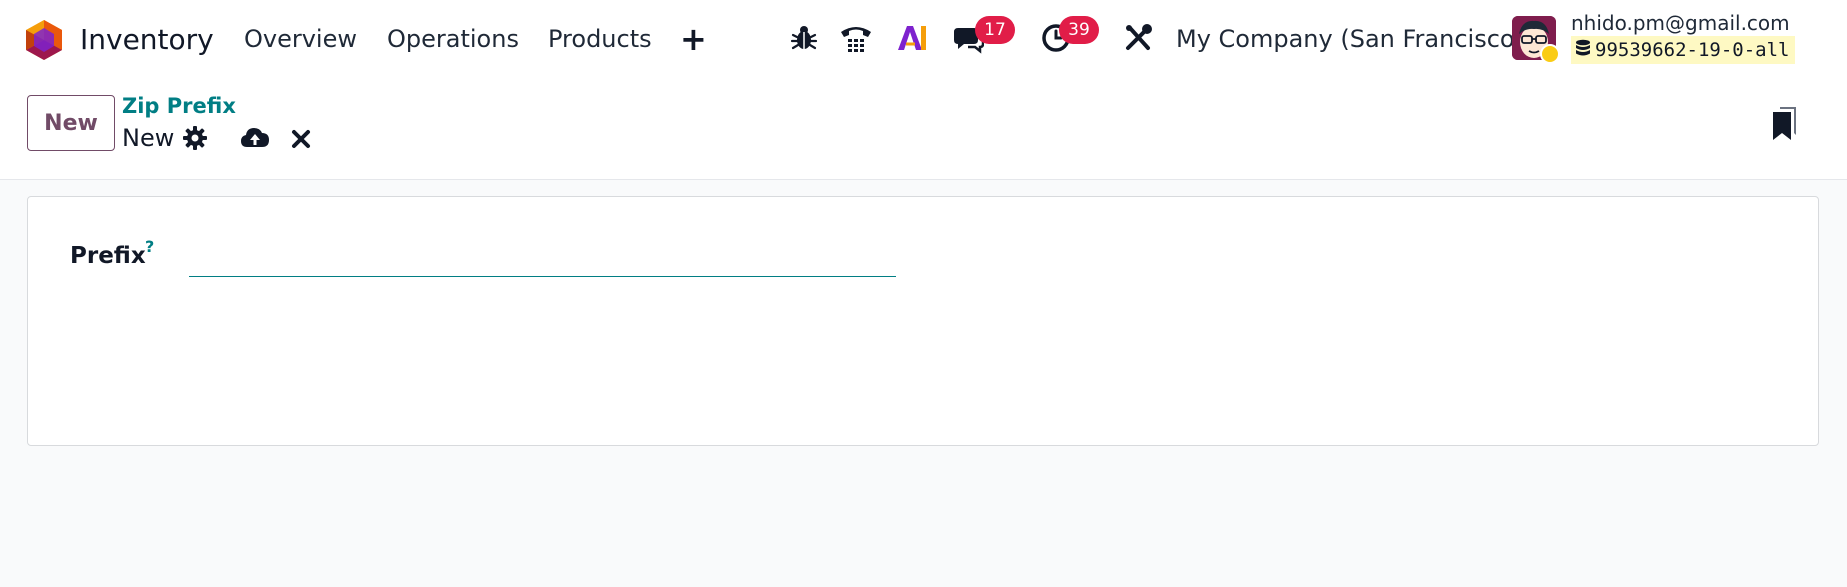 This screenshot has width=1847, height=587. I want to click on database-icon, so click(1583, 50).